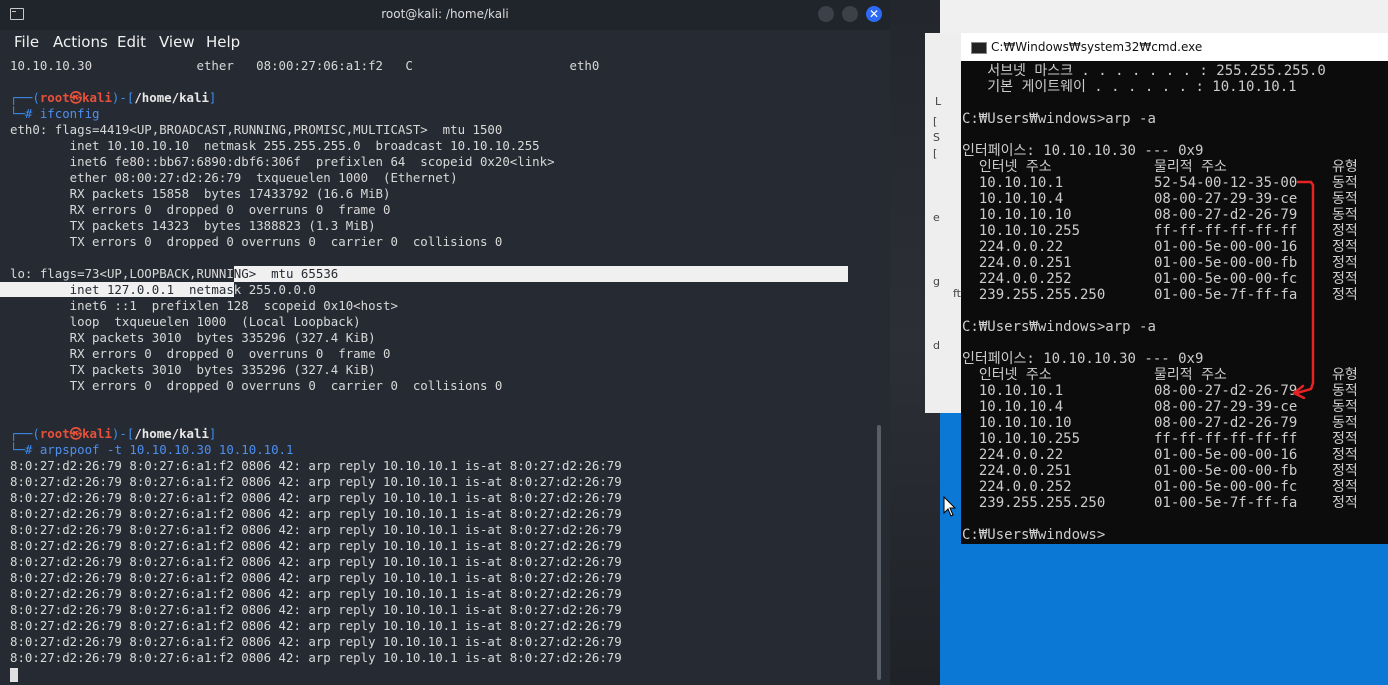  What do you see at coordinates (1190, 375) in the screenshot?
I see `header-mac: 물리적 주소` at bounding box center [1190, 375].